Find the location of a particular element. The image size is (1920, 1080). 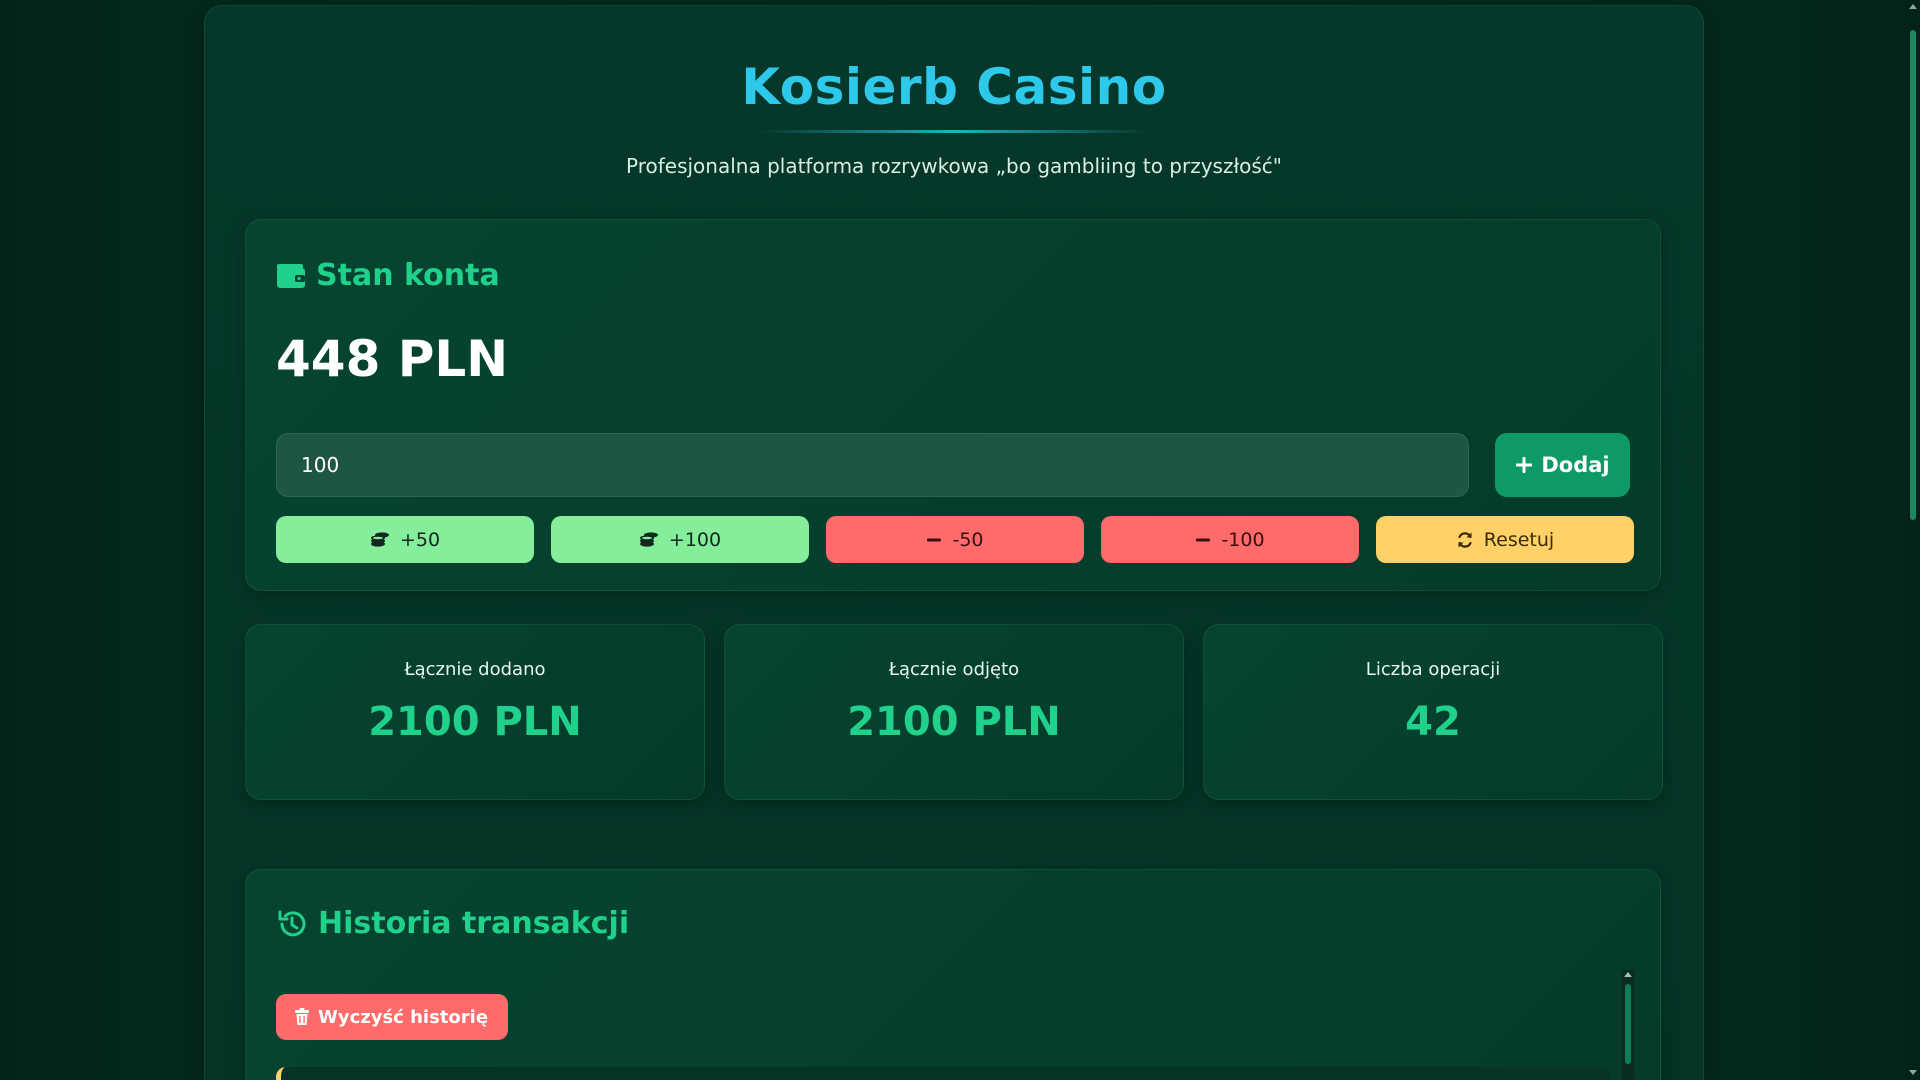

stat-card-operations-count: Liczba operacji 42 is located at coordinates (1433, 712).